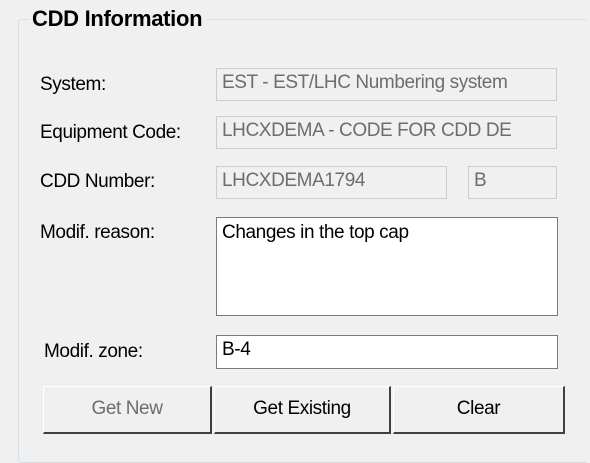  I want to click on modif-reason-label: Modif. reason:, so click(97, 232).